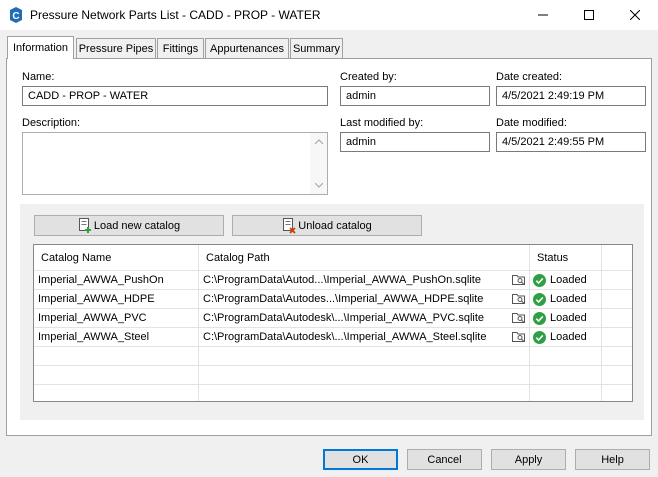 The height and width of the screenshot is (477, 658). What do you see at coordinates (382, 123) in the screenshot?
I see `last-modified-by-label: Last modified by:` at bounding box center [382, 123].